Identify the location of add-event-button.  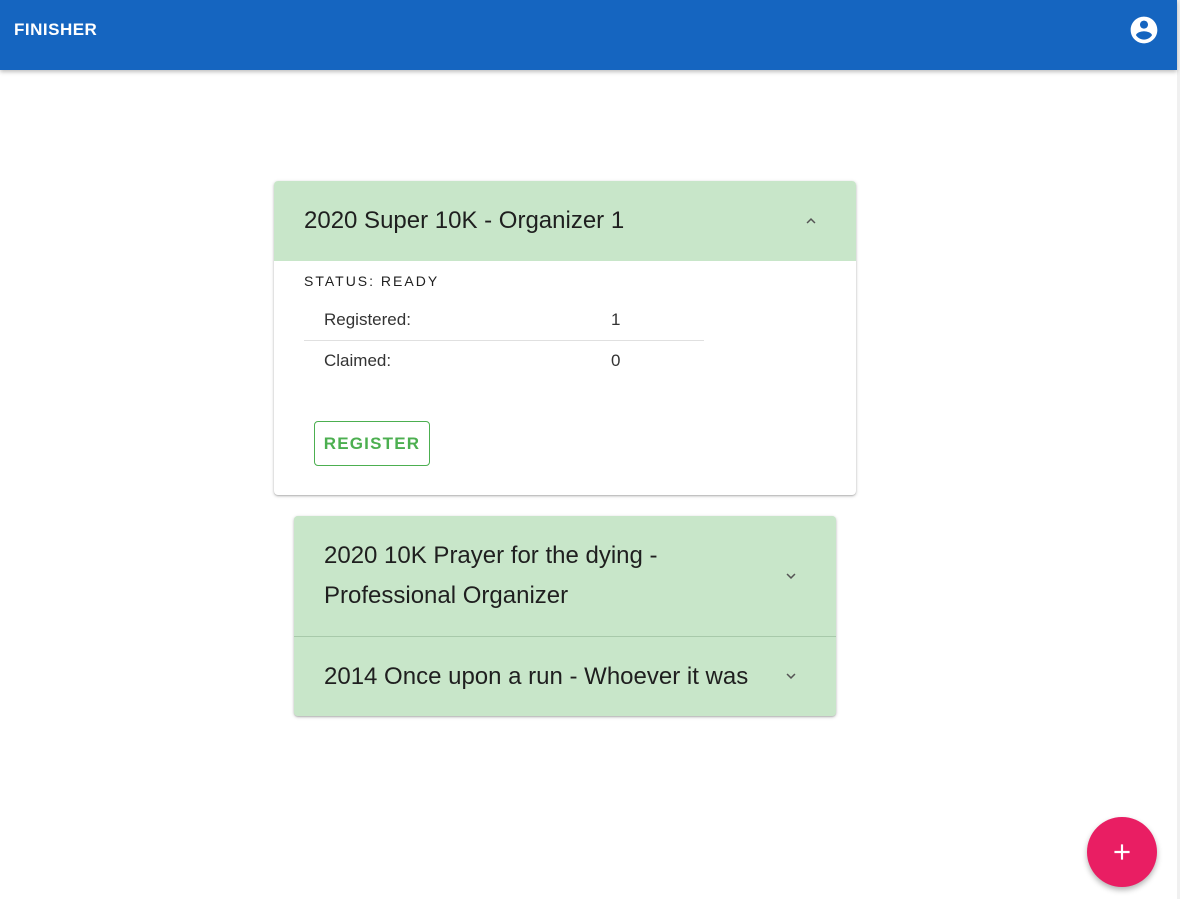
(1122, 852).